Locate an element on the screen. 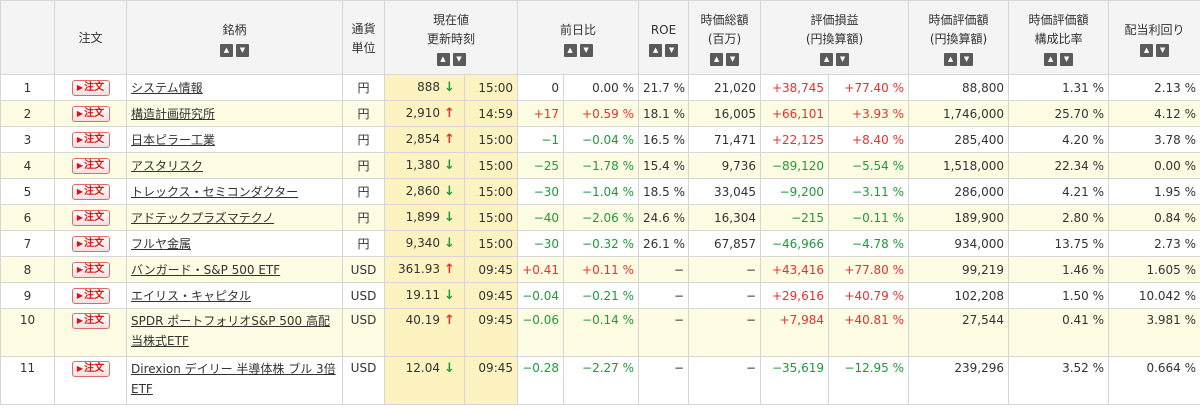  stock-name-link: アドテックプラズマテクノ is located at coordinates (202, 218).